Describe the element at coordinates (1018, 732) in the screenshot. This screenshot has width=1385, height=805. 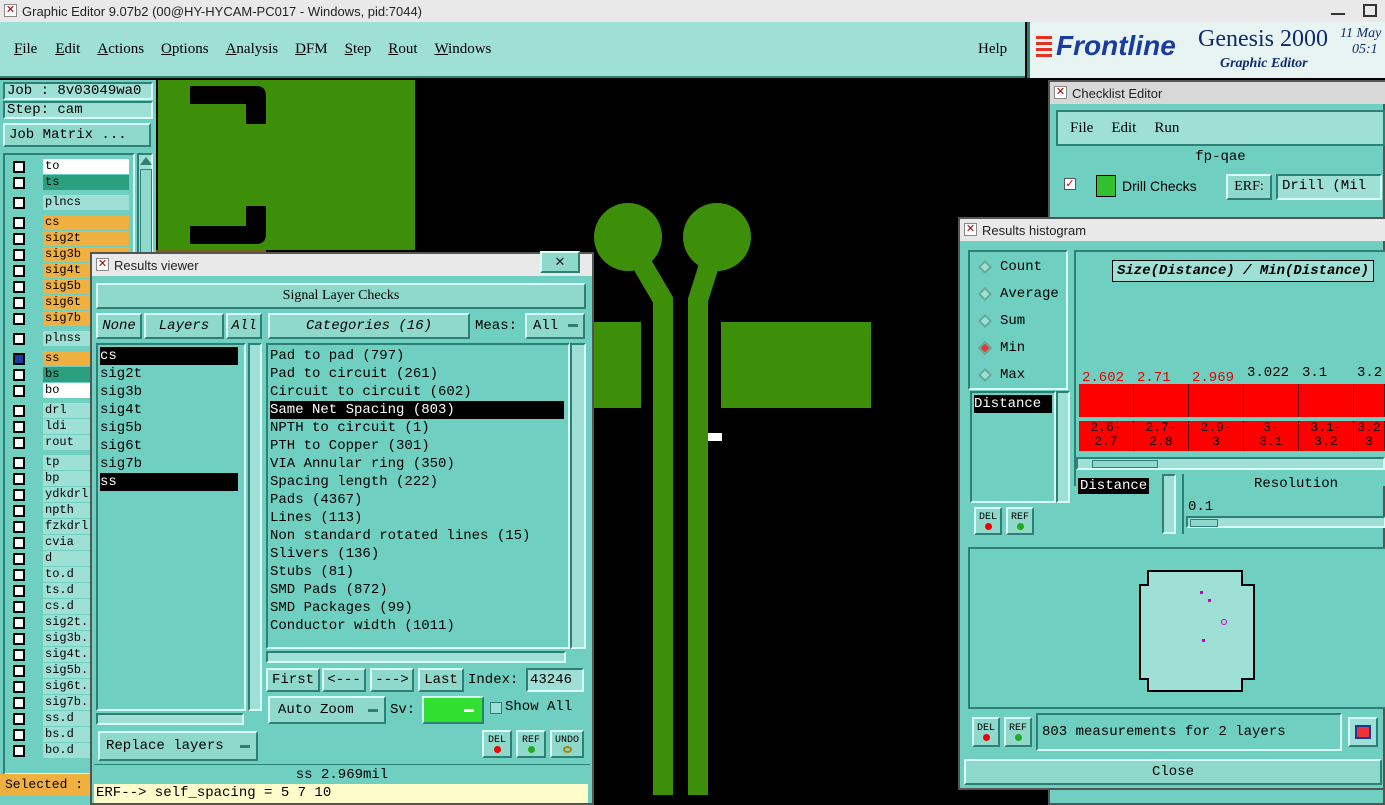
I see `preview-ref-button: REF` at that location.